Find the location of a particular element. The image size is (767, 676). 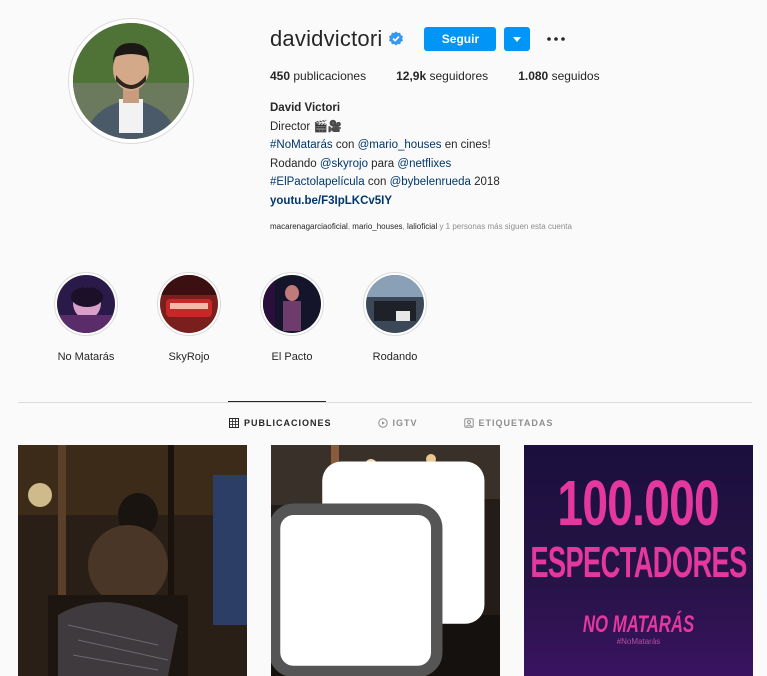

website-link: youtu.be/F3IpLKCv5IY is located at coordinates (505, 201).